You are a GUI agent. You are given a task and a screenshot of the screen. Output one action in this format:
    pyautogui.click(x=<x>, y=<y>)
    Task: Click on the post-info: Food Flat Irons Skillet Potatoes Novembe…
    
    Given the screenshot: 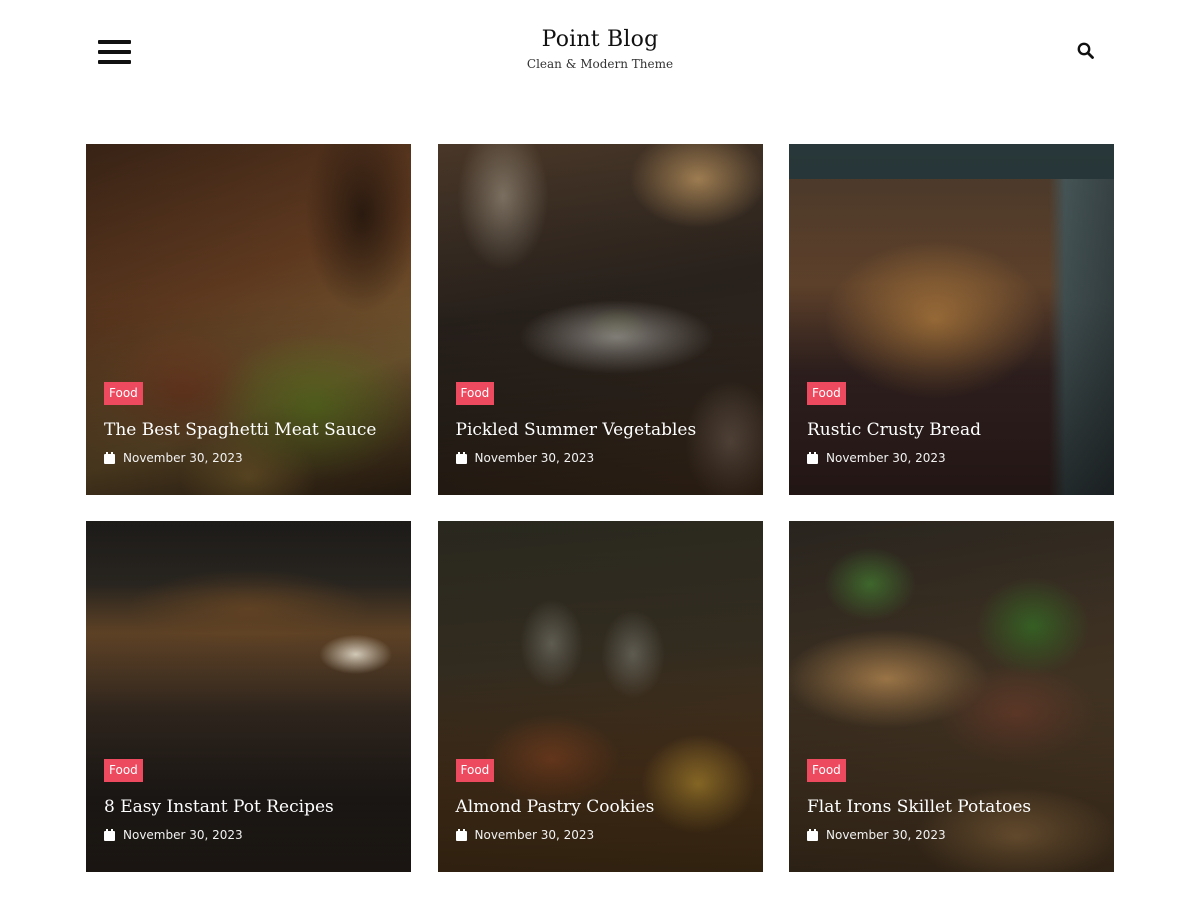 What is the action you would take?
    pyautogui.click(x=953, y=800)
    